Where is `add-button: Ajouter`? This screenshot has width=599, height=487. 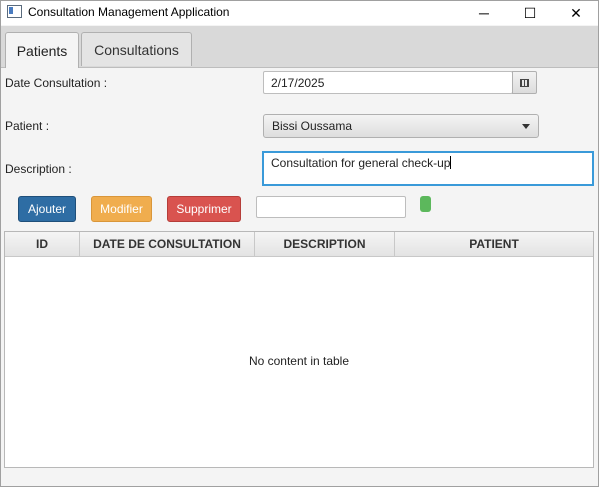
add-button: Ajouter is located at coordinates (47, 209).